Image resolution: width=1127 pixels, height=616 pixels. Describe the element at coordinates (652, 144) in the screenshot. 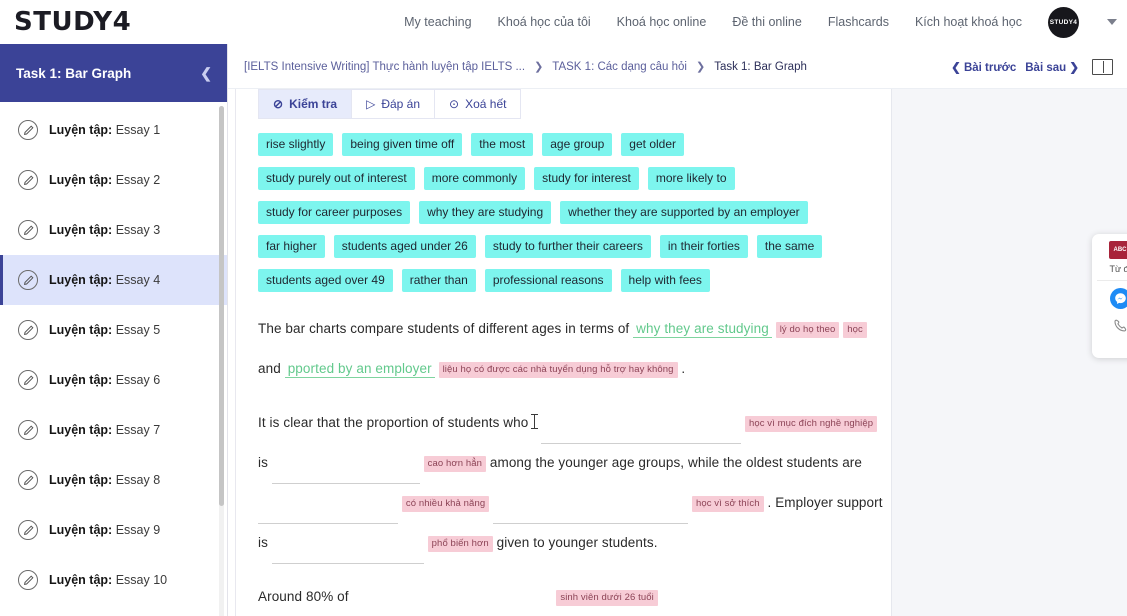

I see `word-chip: get older` at that location.